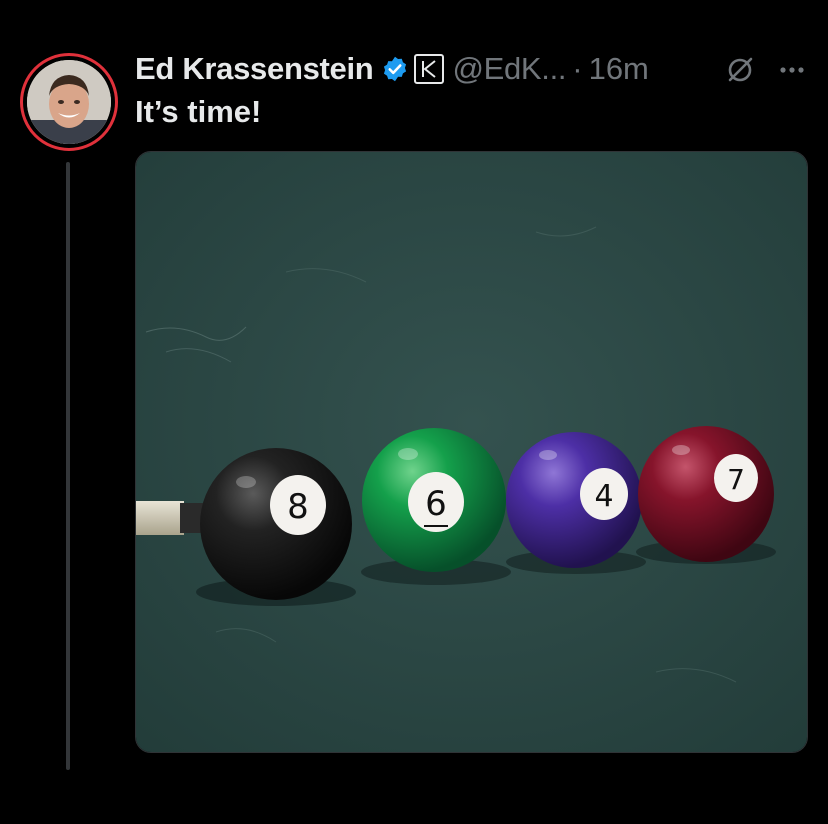 The height and width of the screenshot is (824, 828). I want to click on avatar-story-ring, so click(69, 102).